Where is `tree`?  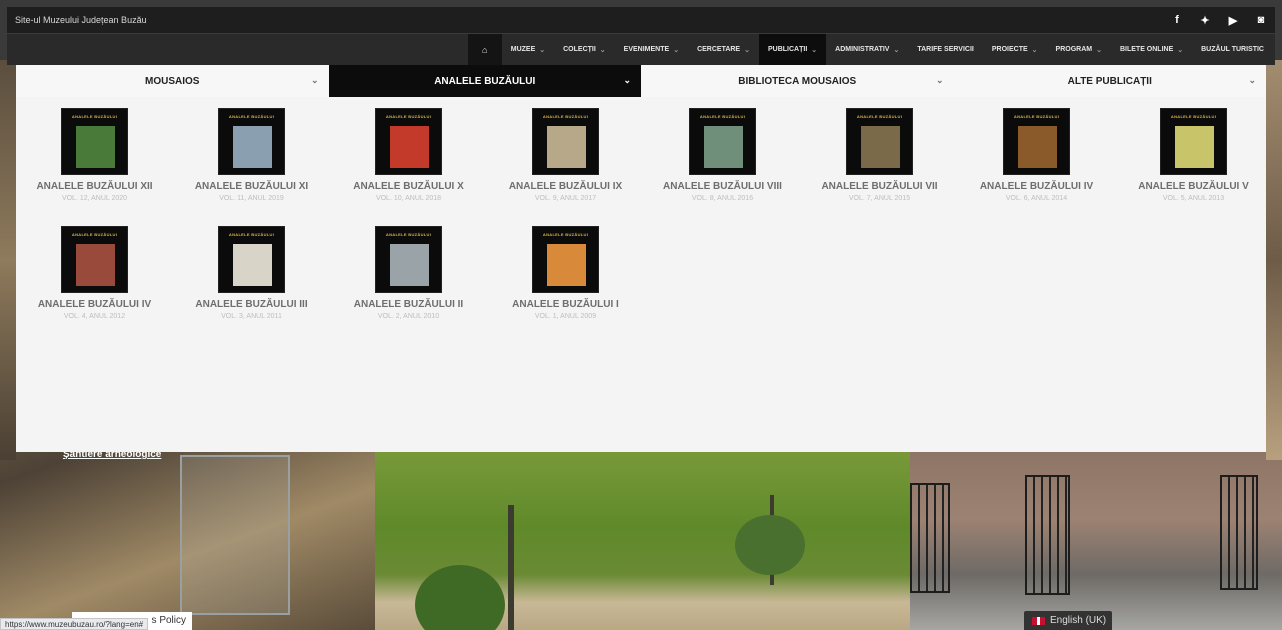
tree is located at coordinates (460, 597).